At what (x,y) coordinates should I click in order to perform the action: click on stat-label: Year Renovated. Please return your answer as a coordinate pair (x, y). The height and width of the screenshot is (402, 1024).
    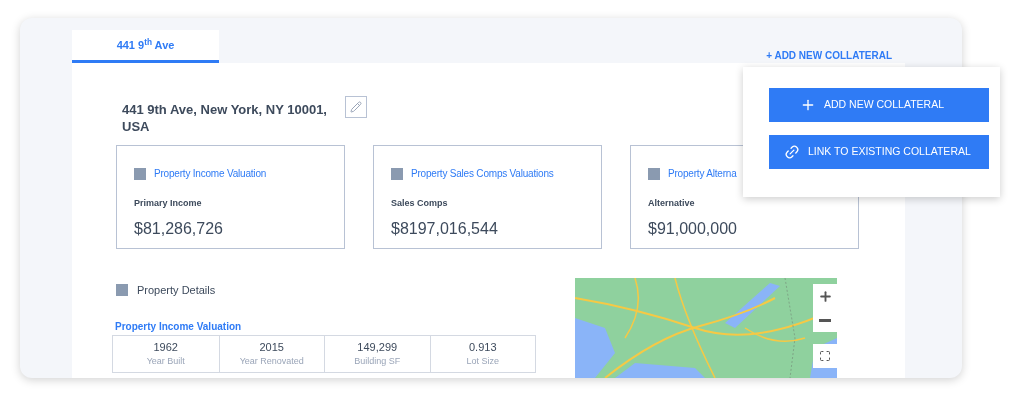
    Looking at the image, I should click on (271, 361).